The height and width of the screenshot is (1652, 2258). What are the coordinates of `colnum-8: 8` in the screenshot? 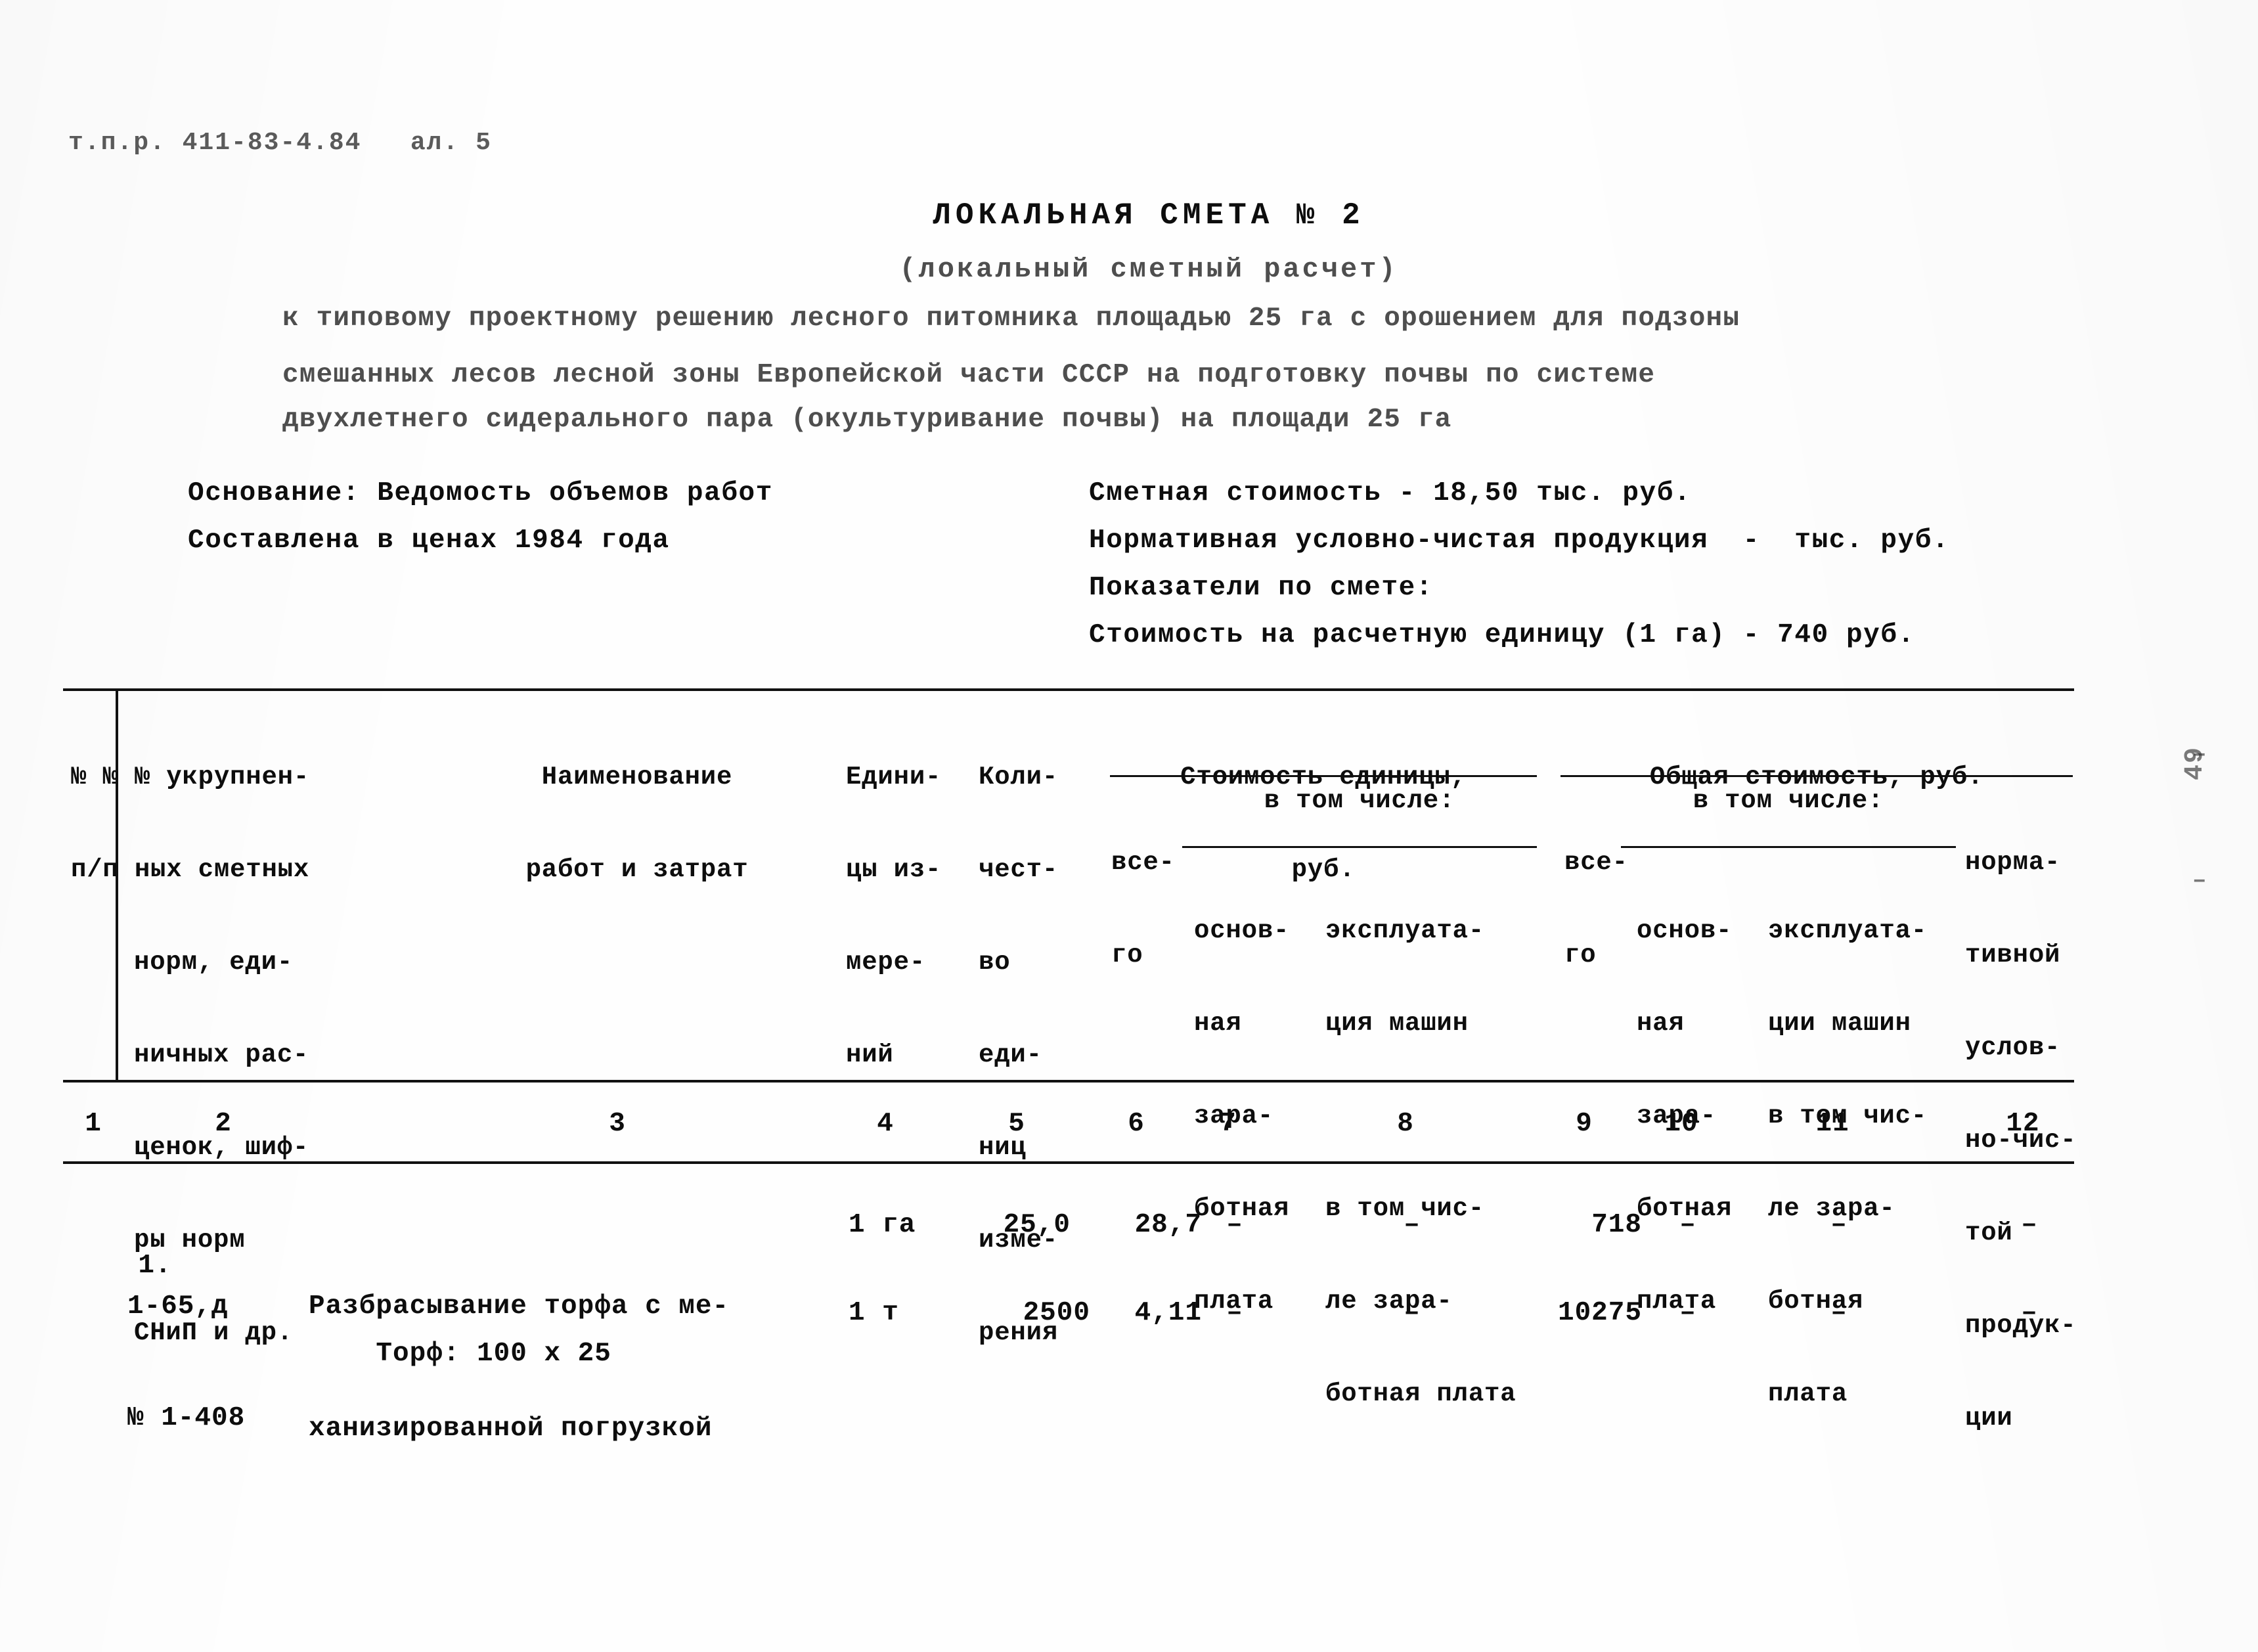 It's located at (1405, 1124).